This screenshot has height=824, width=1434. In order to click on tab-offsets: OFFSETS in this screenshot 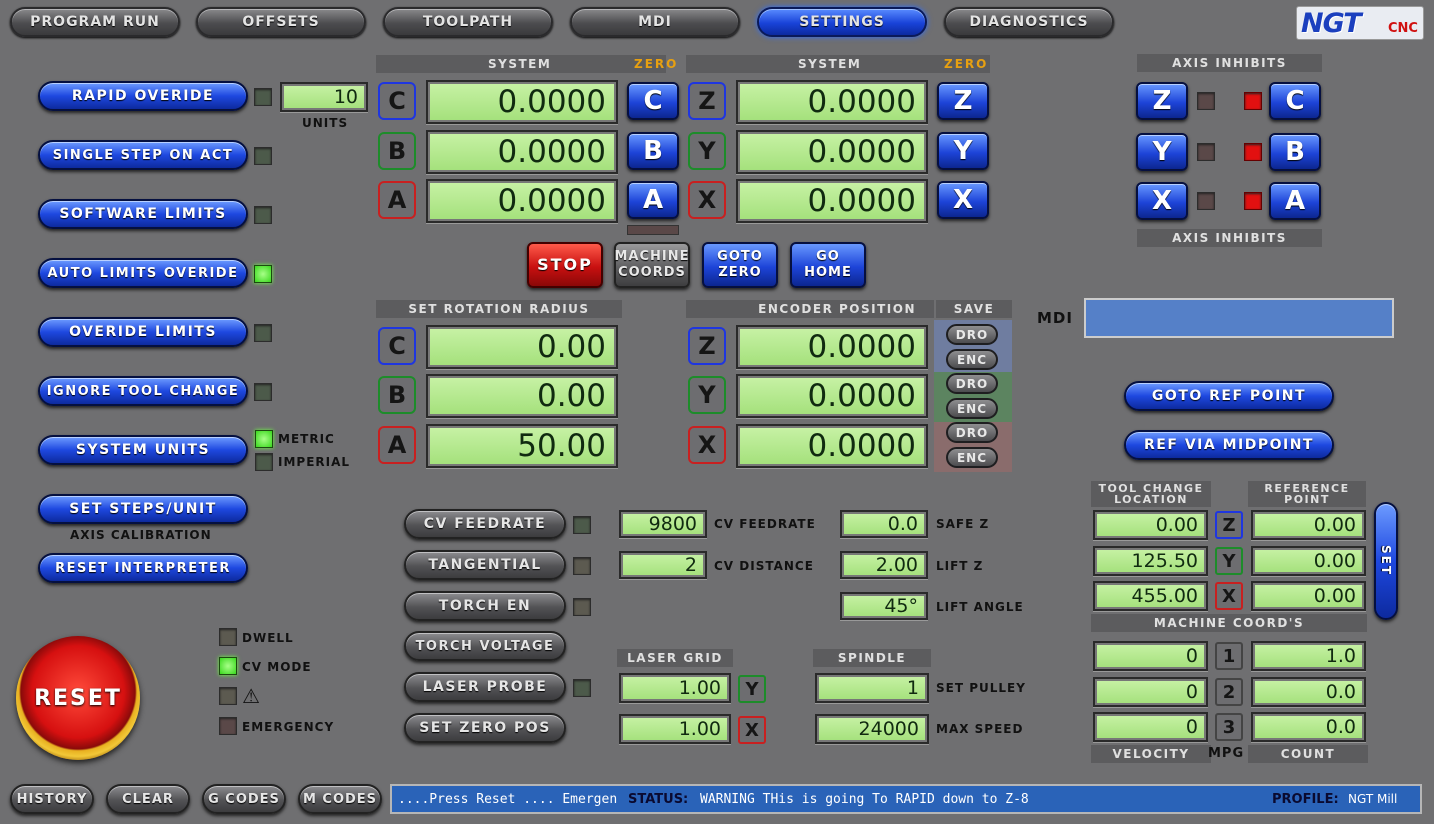, I will do `click(281, 22)`.